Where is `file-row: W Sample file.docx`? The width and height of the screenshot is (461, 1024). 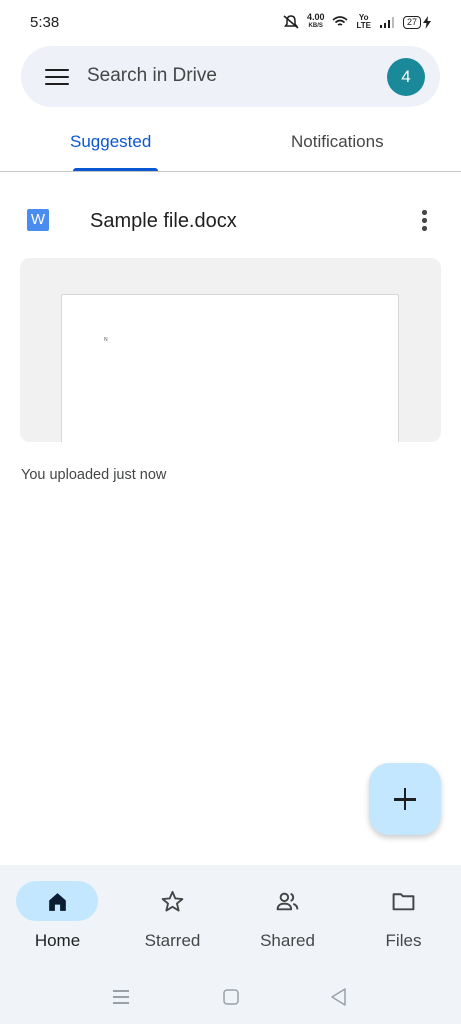 file-row: W Sample file.docx is located at coordinates (230, 222).